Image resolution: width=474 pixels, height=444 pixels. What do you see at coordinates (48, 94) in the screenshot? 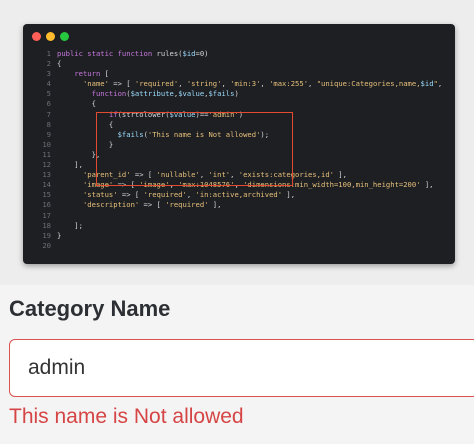
I see `line-number: 5` at bounding box center [48, 94].